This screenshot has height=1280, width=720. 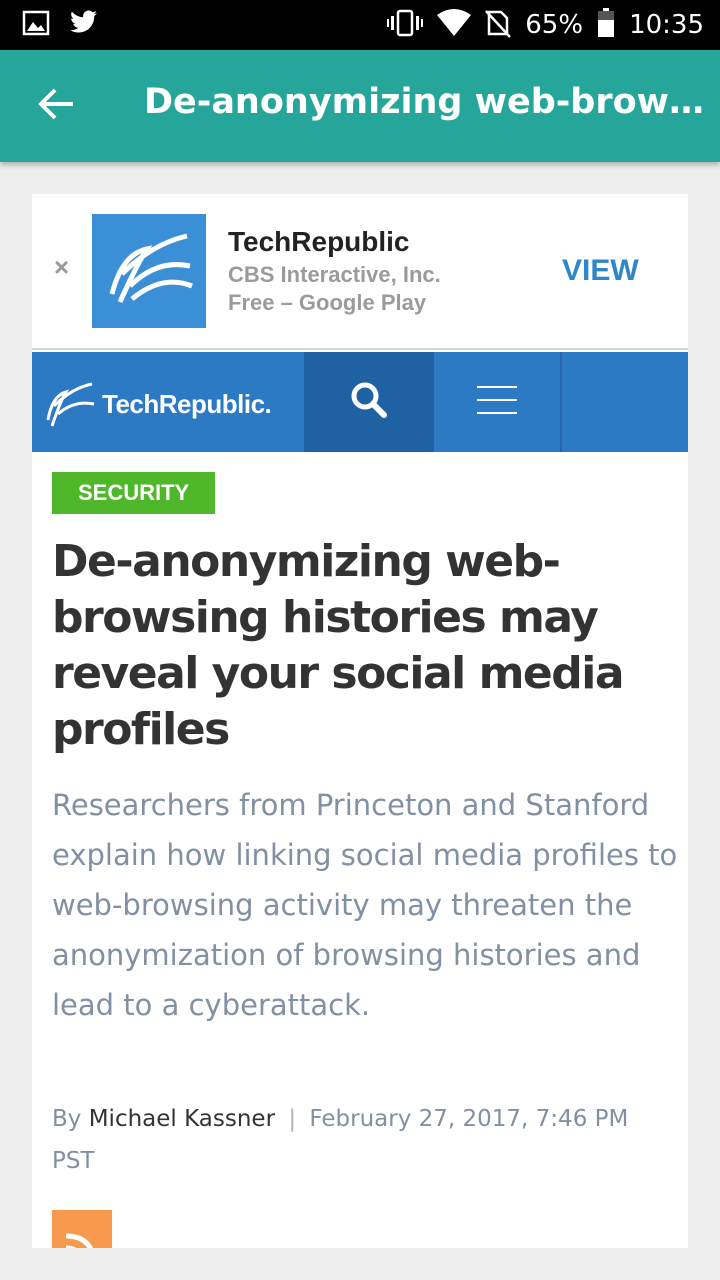 I want to click on site-logo: TechRepublic., so click(x=157, y=404).